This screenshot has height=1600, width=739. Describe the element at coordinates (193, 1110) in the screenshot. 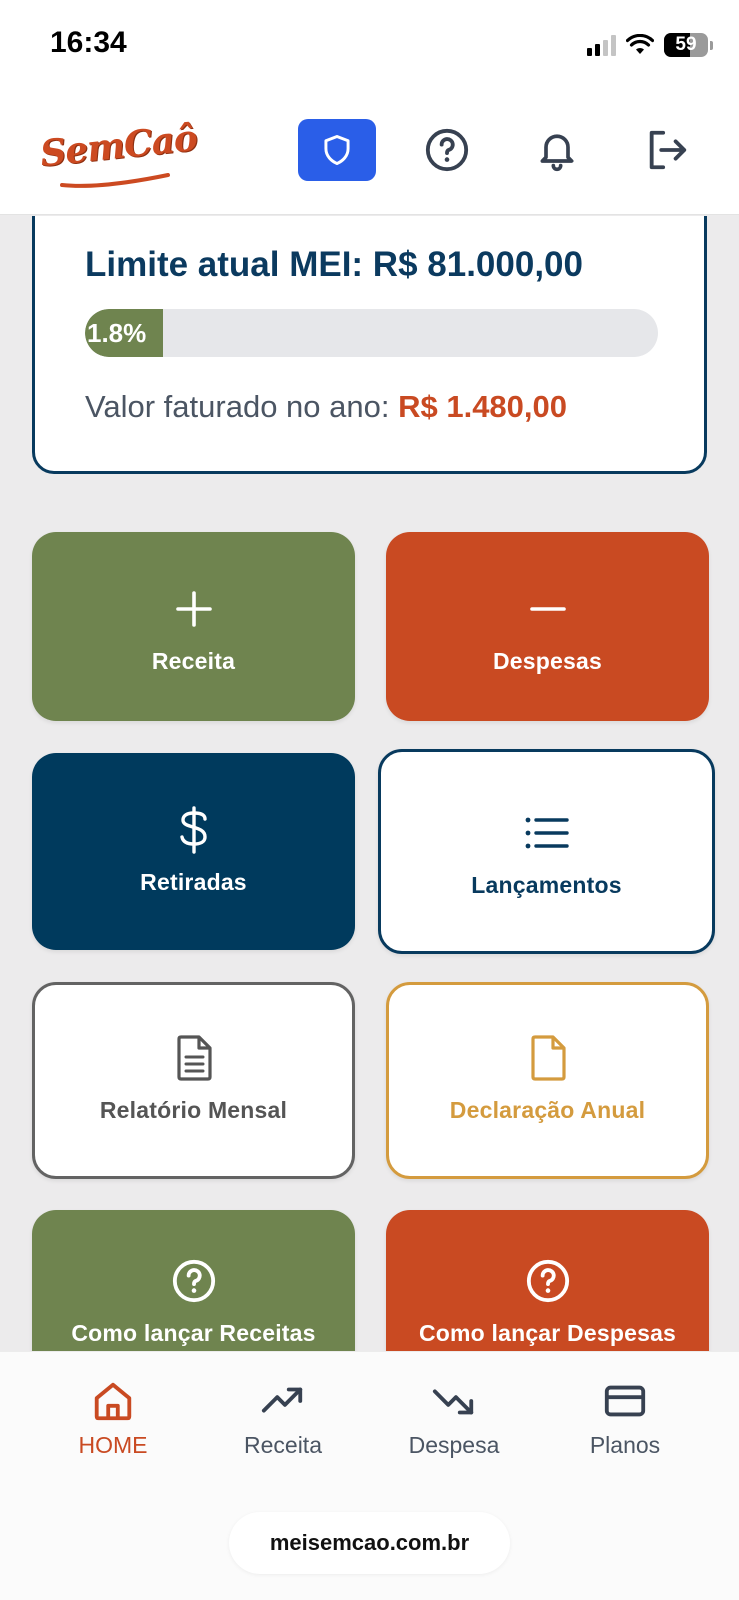

I see `relatorio-mensal-label: Relatório Mensal` at that location.